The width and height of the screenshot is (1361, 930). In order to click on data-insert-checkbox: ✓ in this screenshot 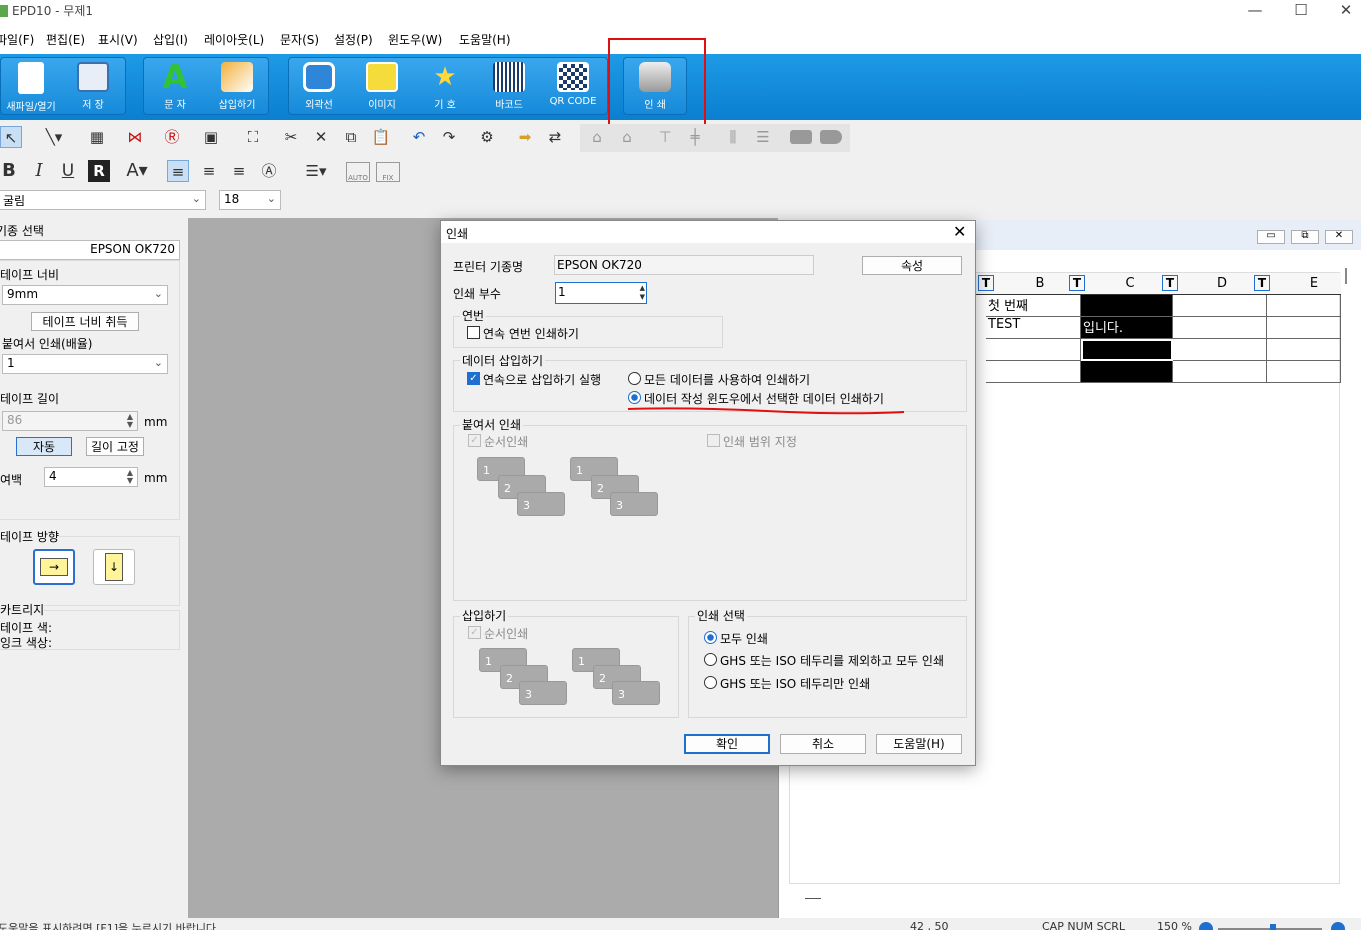, I will do `click(473, 378)`.